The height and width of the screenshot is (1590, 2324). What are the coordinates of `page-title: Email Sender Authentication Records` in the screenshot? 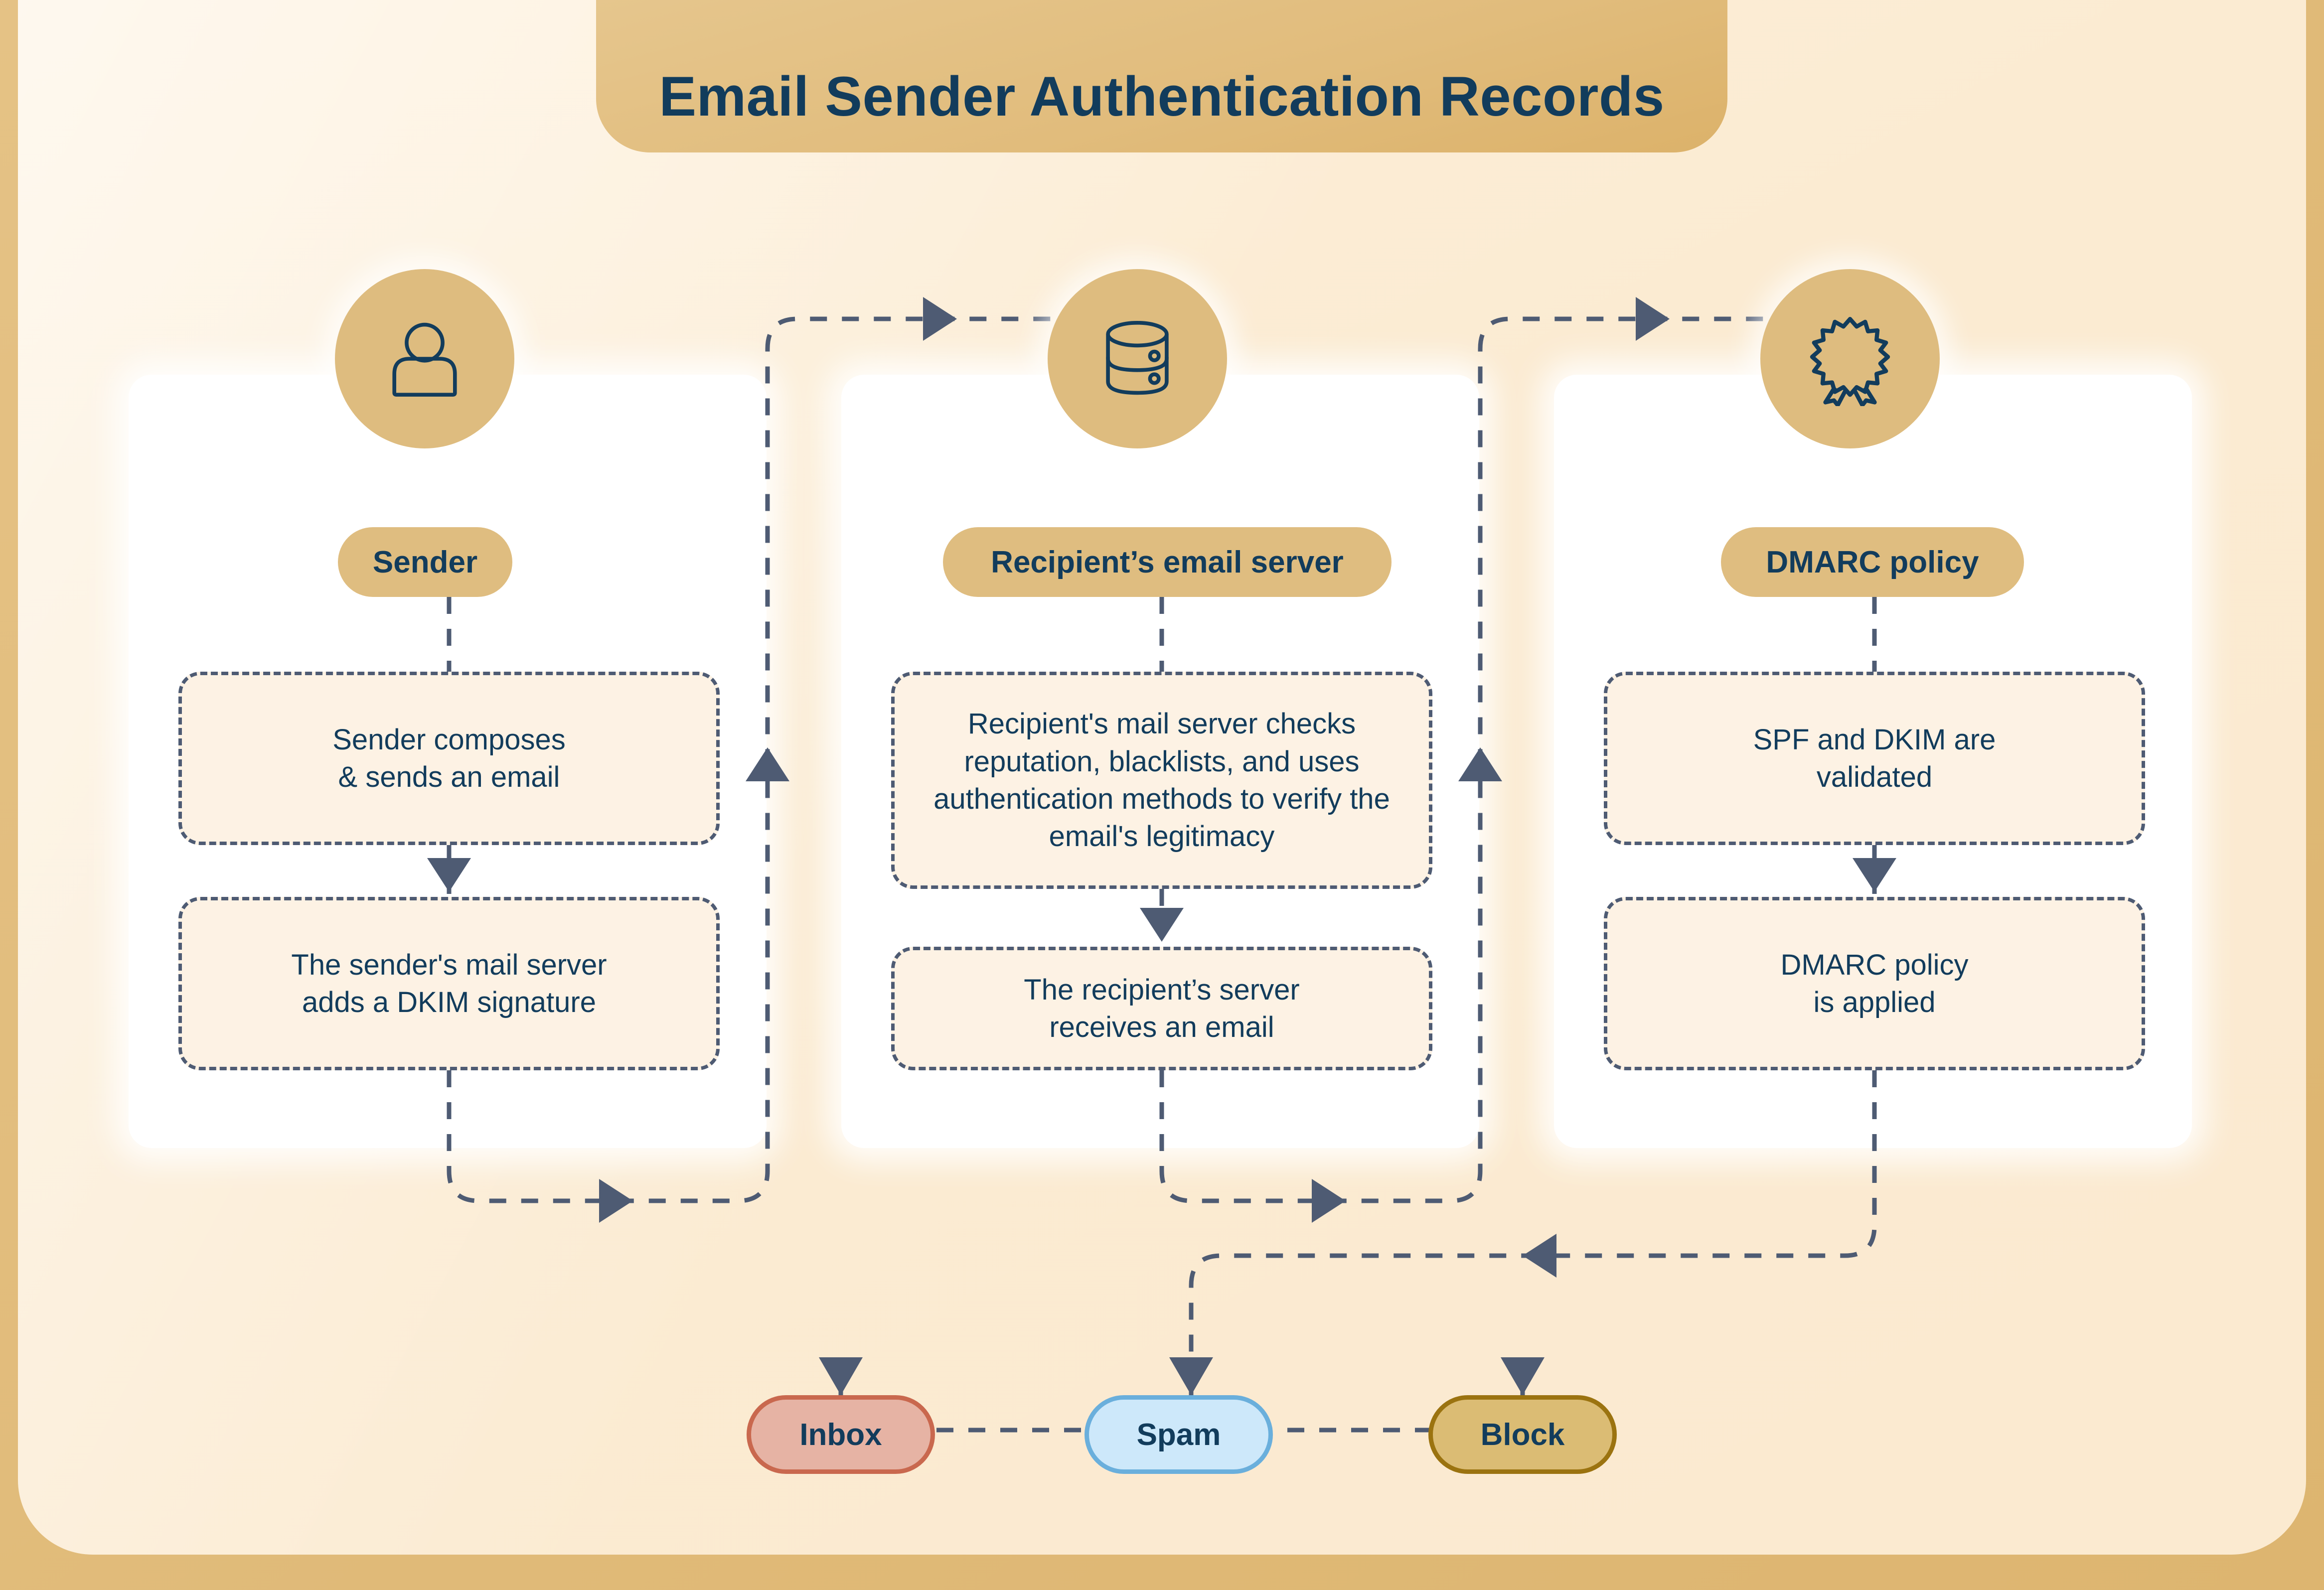 It's located at (1162, 96).